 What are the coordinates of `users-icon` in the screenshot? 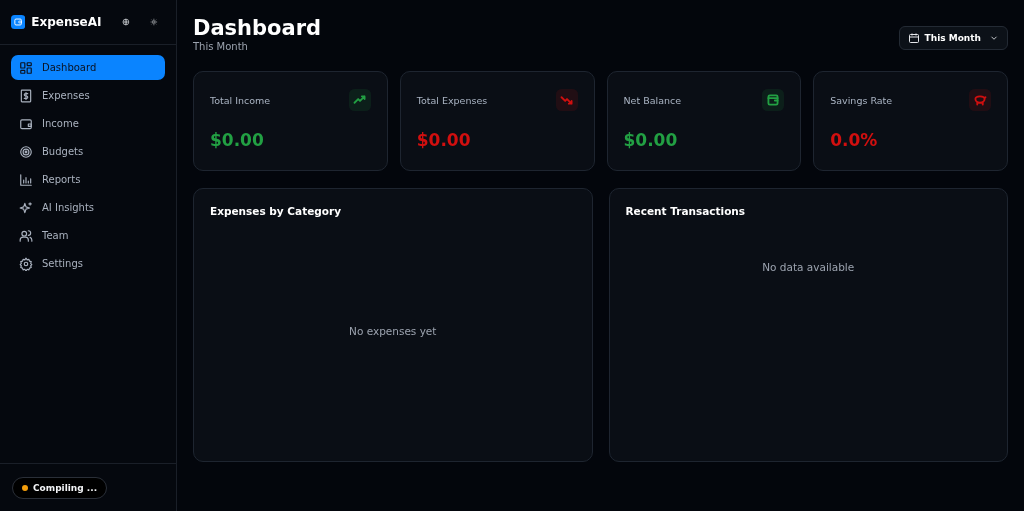 It's located at (26, 235).